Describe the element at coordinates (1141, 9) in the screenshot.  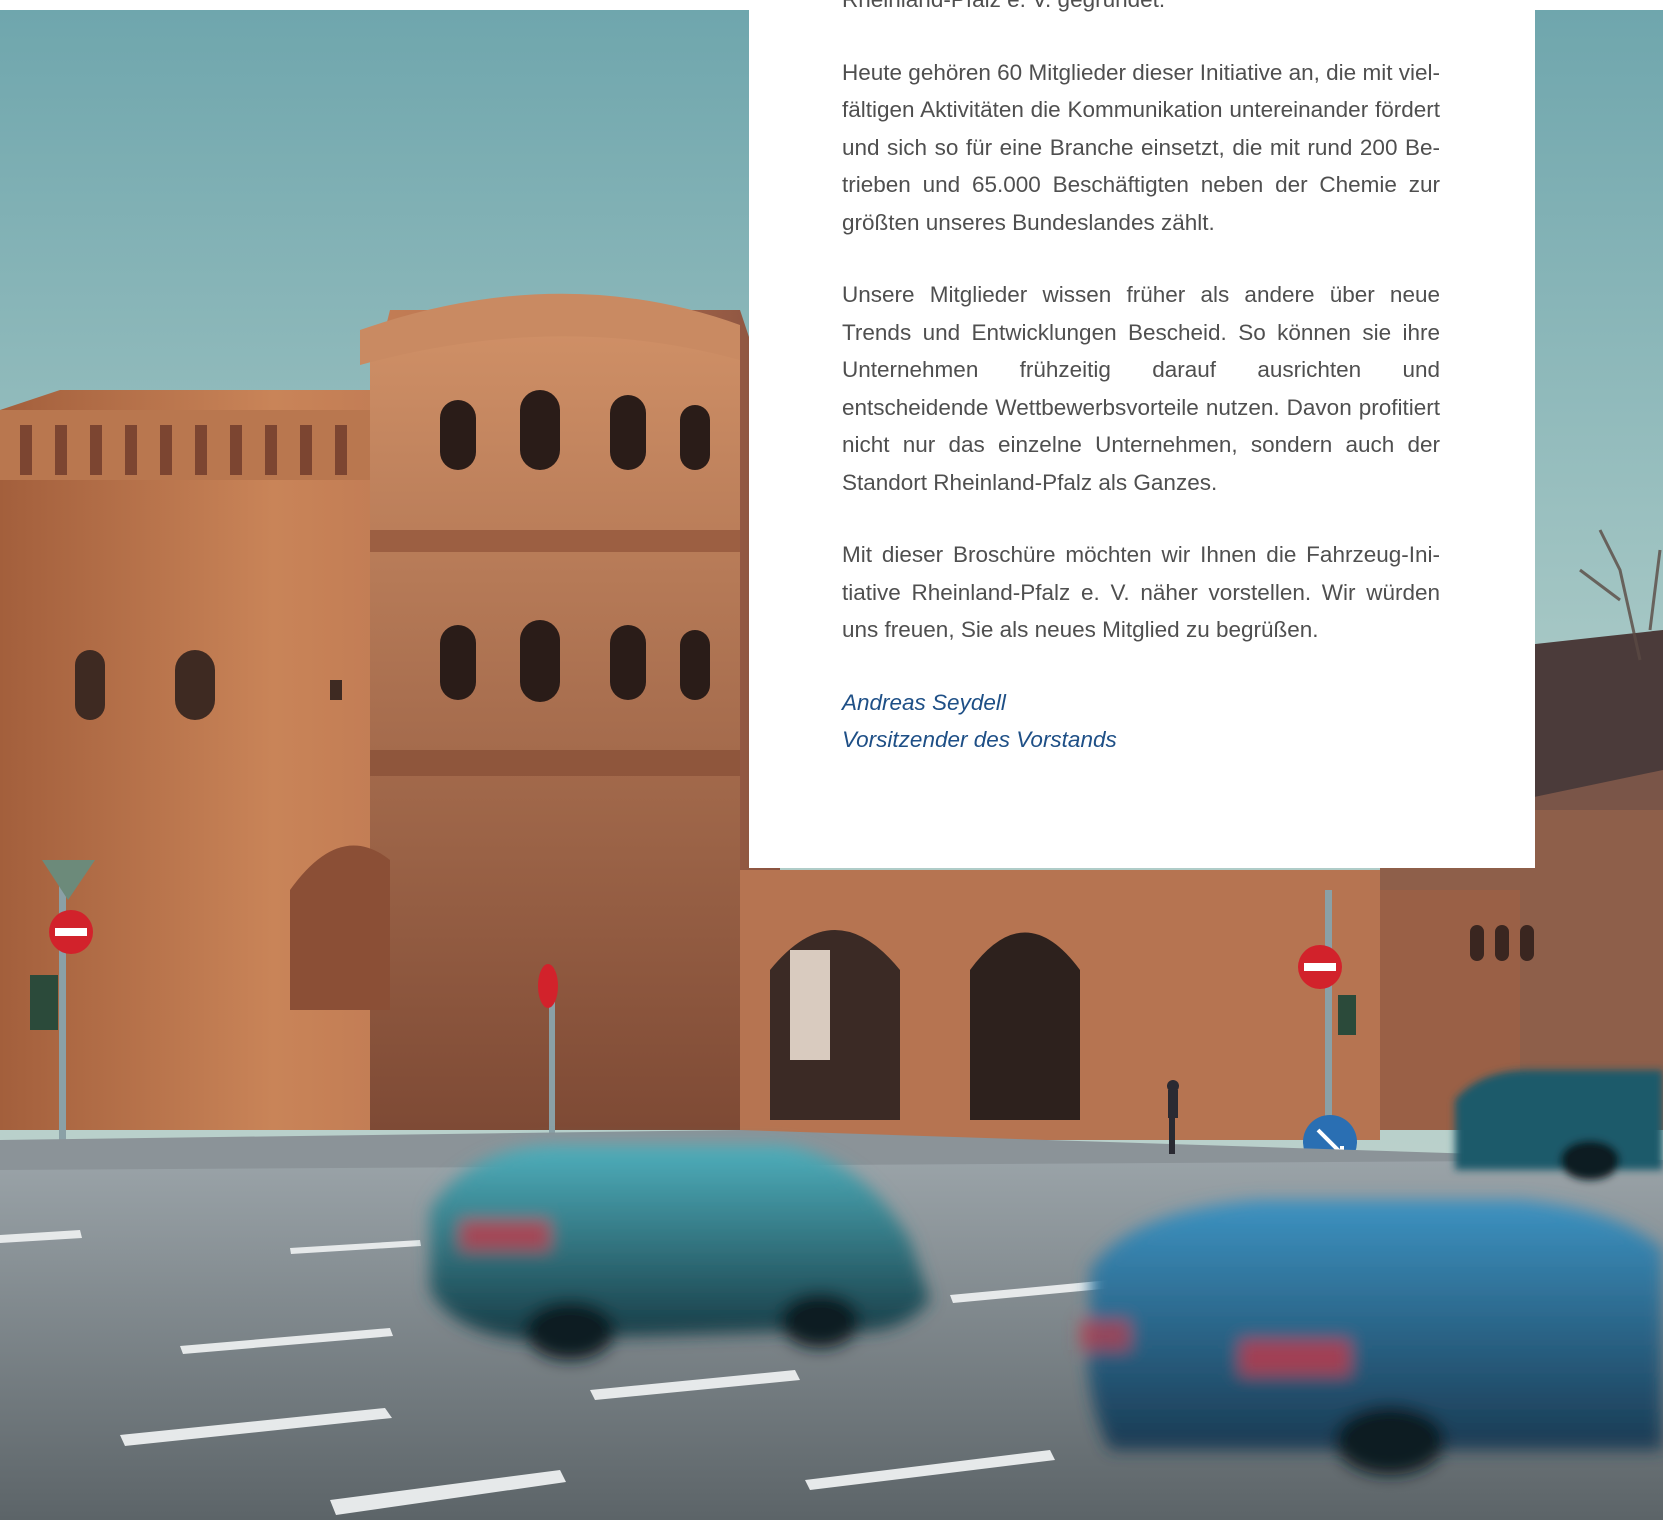
I see `paragraph-intro-end: Rheinland-Pfalz e. V. gegründet.` at that location.